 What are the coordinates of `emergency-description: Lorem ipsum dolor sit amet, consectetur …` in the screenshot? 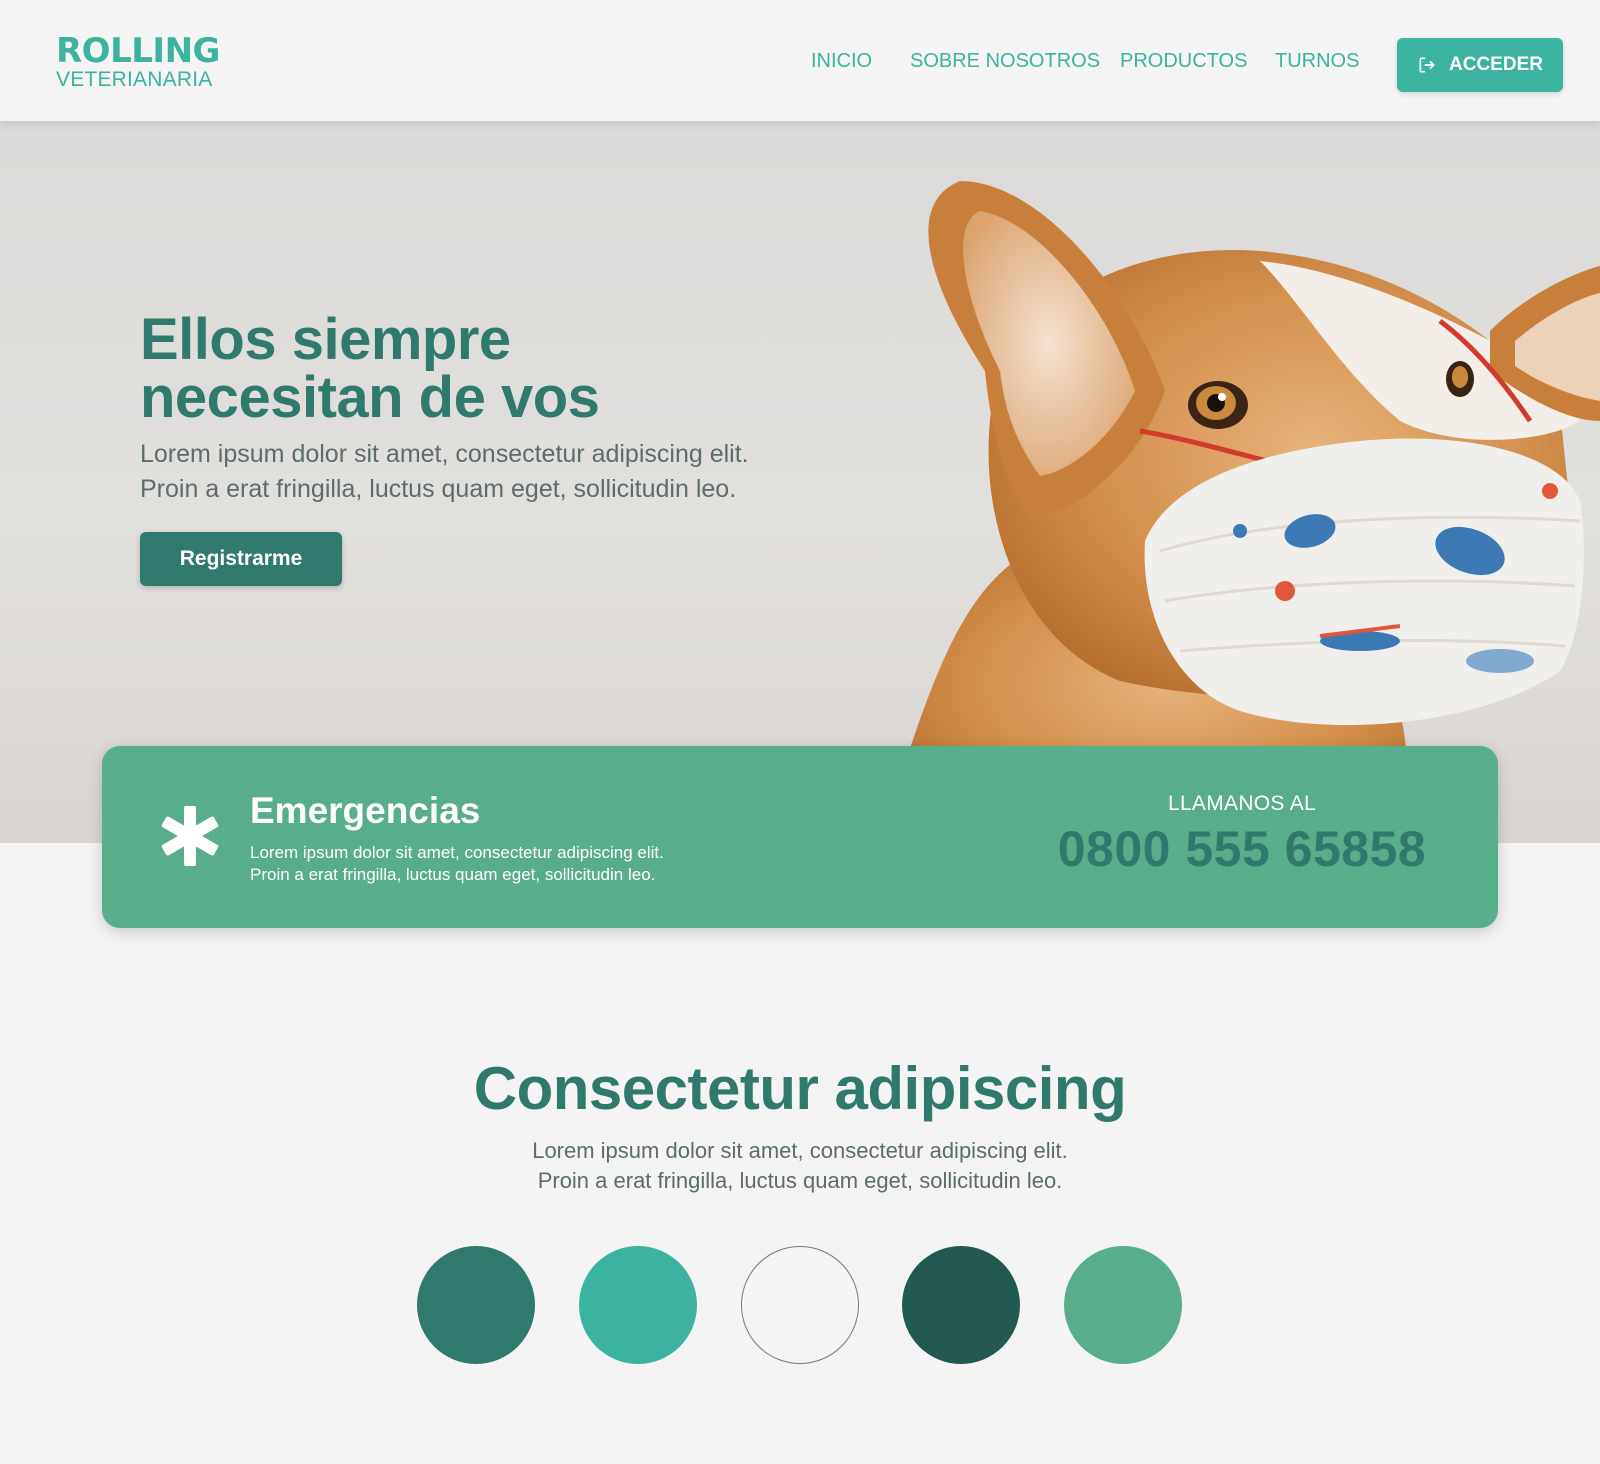 It's located at (530, 864).